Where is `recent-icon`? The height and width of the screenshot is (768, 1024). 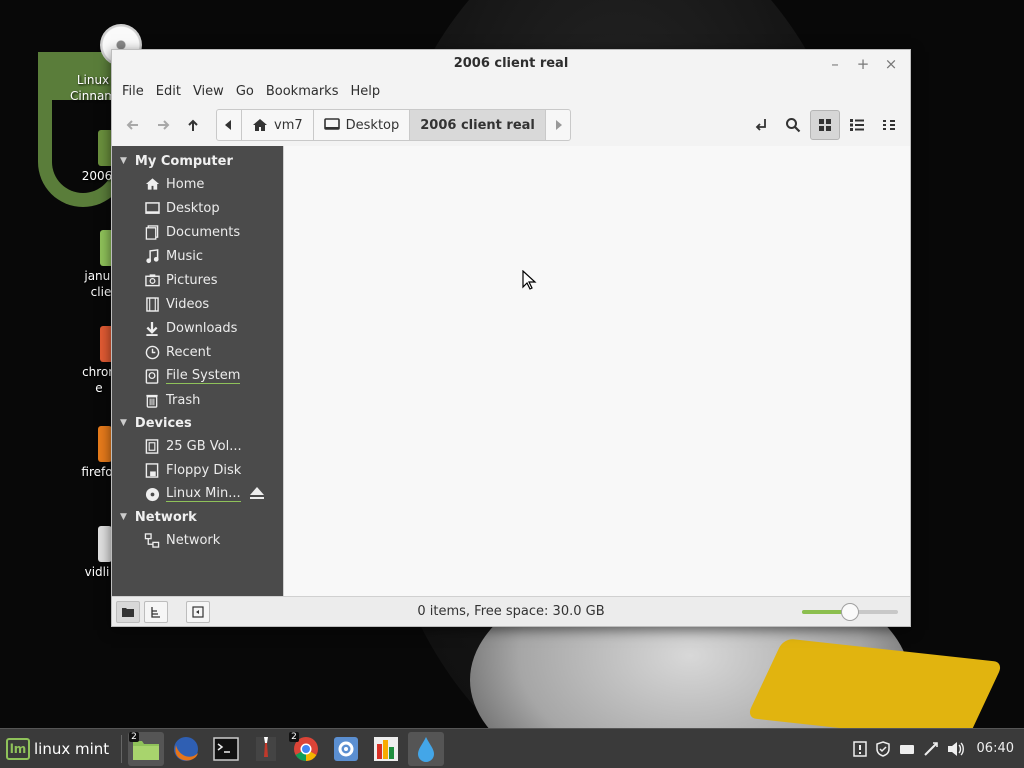 recent-icon is located at coordinates (152, 352).